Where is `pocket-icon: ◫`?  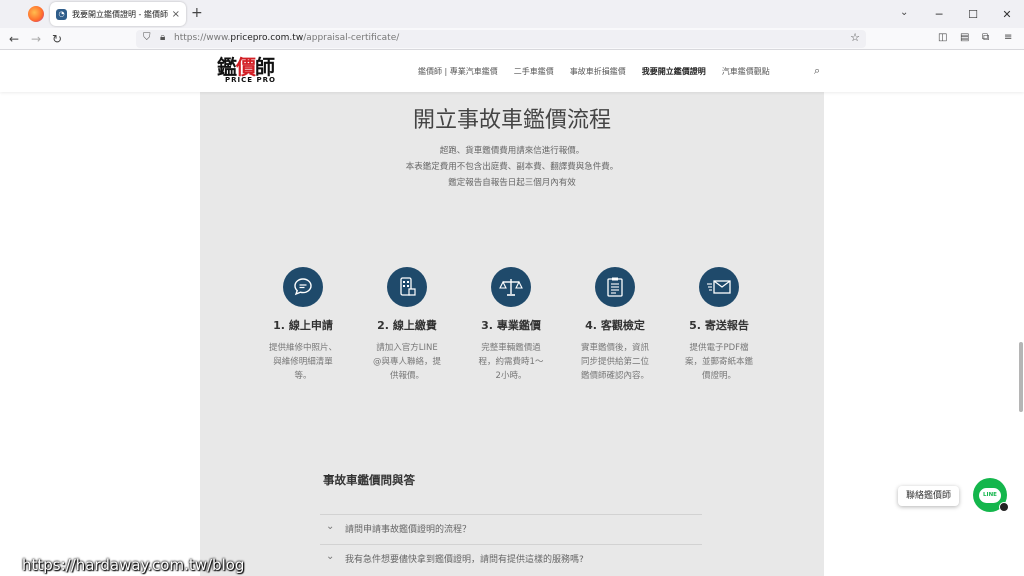 pocket-icon: ◫ is located at coordinates (942, 37).